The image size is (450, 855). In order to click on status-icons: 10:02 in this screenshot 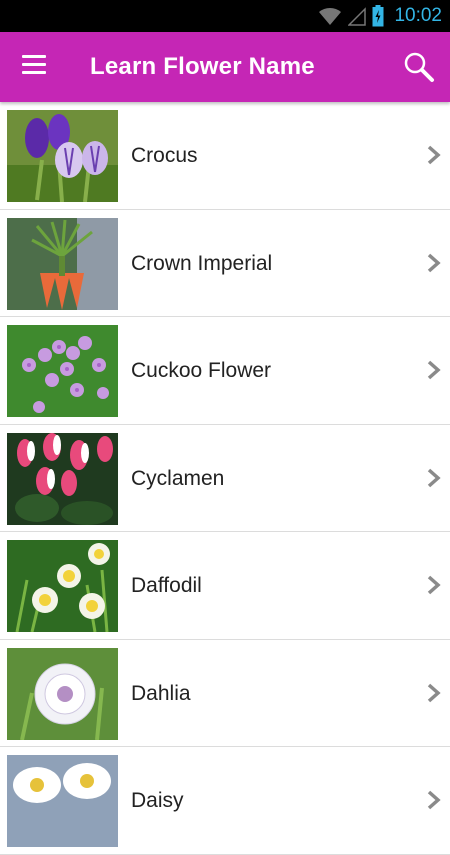, I will do `click(380, 16)`.